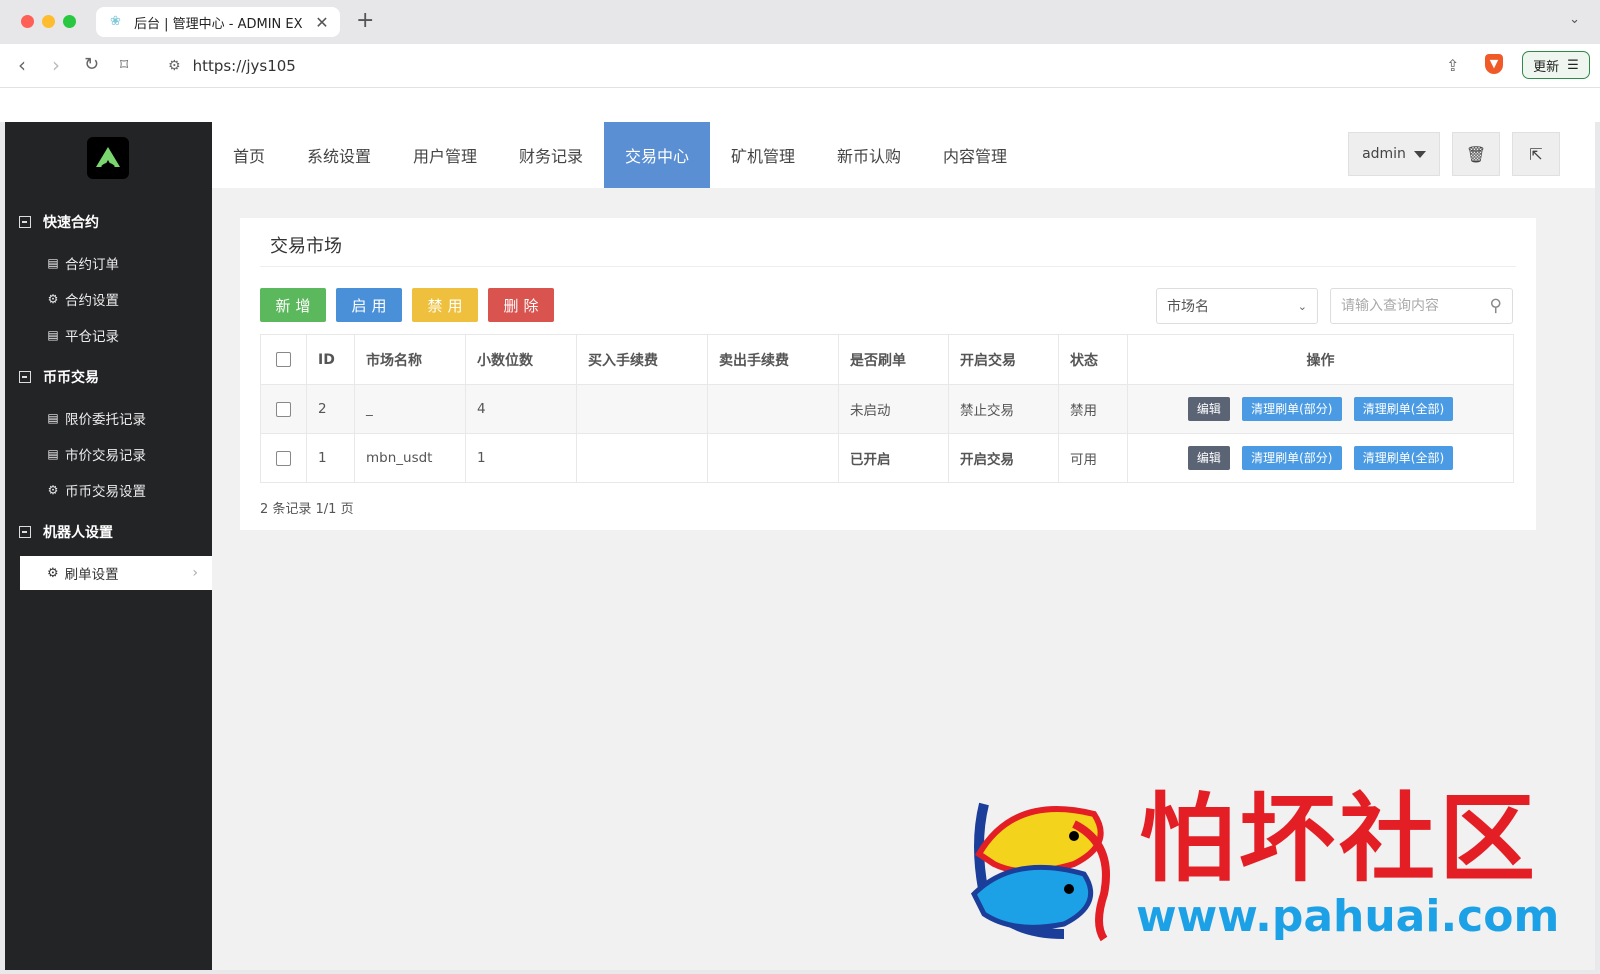 This screenshot has height=974, width=1600. Describe the element at coordinates (410, 458) in the screenshot. I see `cell-market-name: mbn_usdt` at that location.